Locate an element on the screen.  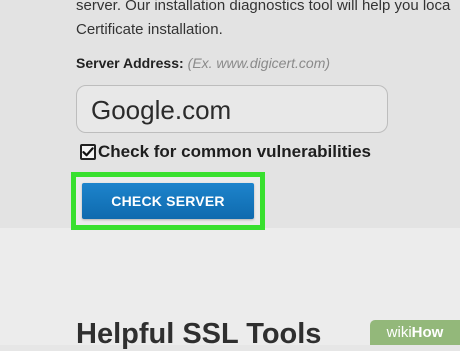
vulnerabilities-checkbox-row: Check for common vulnerabilities is located at coordinates (225, 152).